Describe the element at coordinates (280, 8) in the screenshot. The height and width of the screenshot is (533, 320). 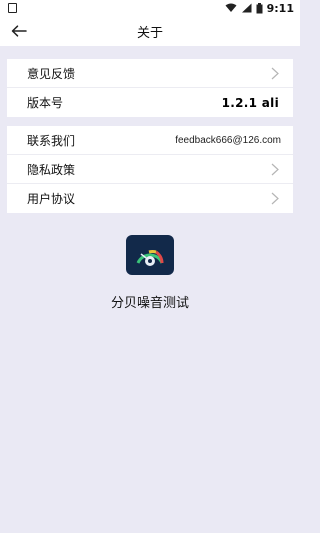
I see `status-time: 9:11` at that location.